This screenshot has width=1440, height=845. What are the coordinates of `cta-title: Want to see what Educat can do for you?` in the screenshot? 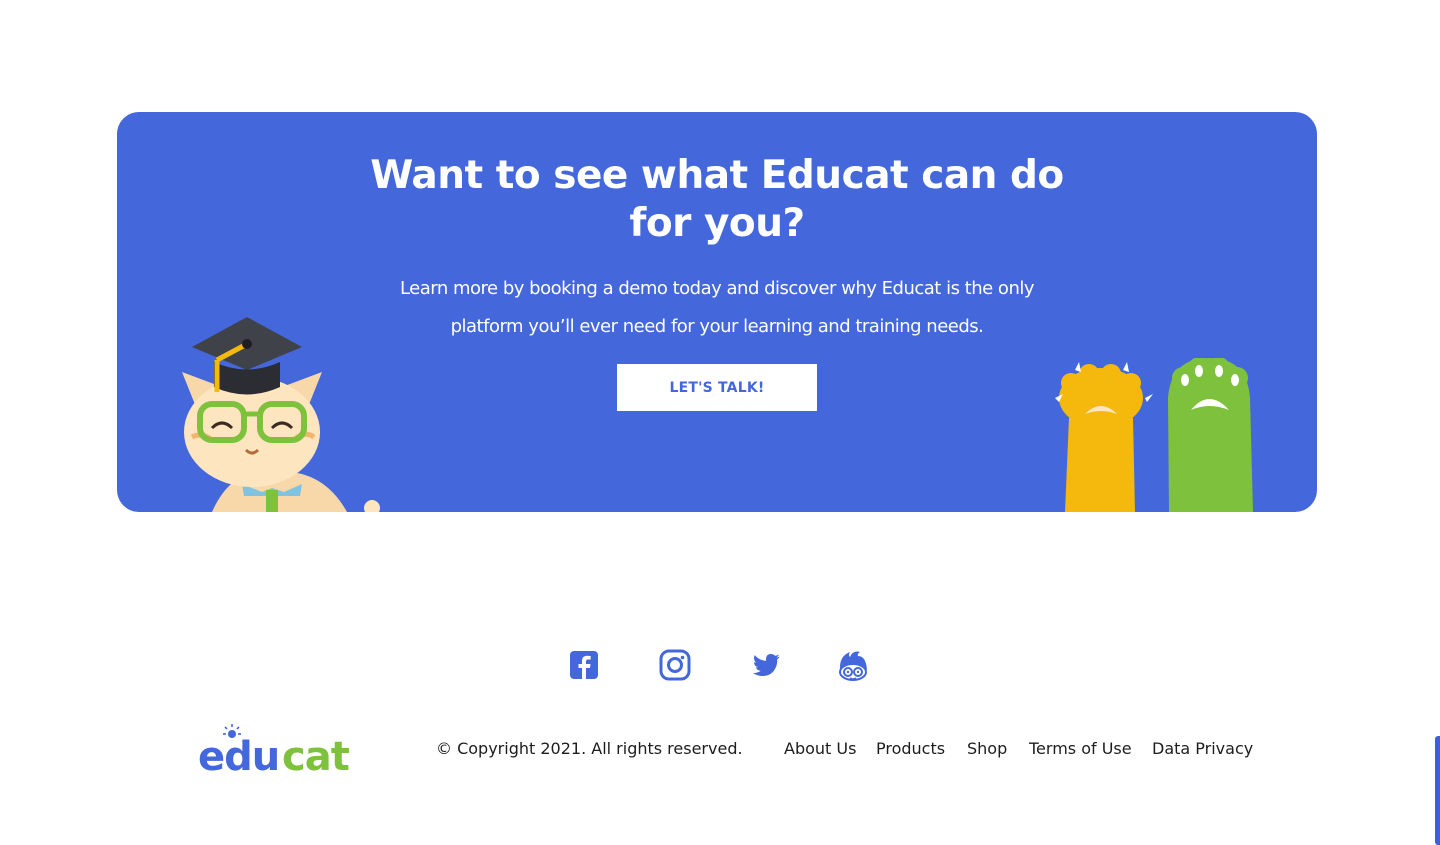 It's located at (717, 199).